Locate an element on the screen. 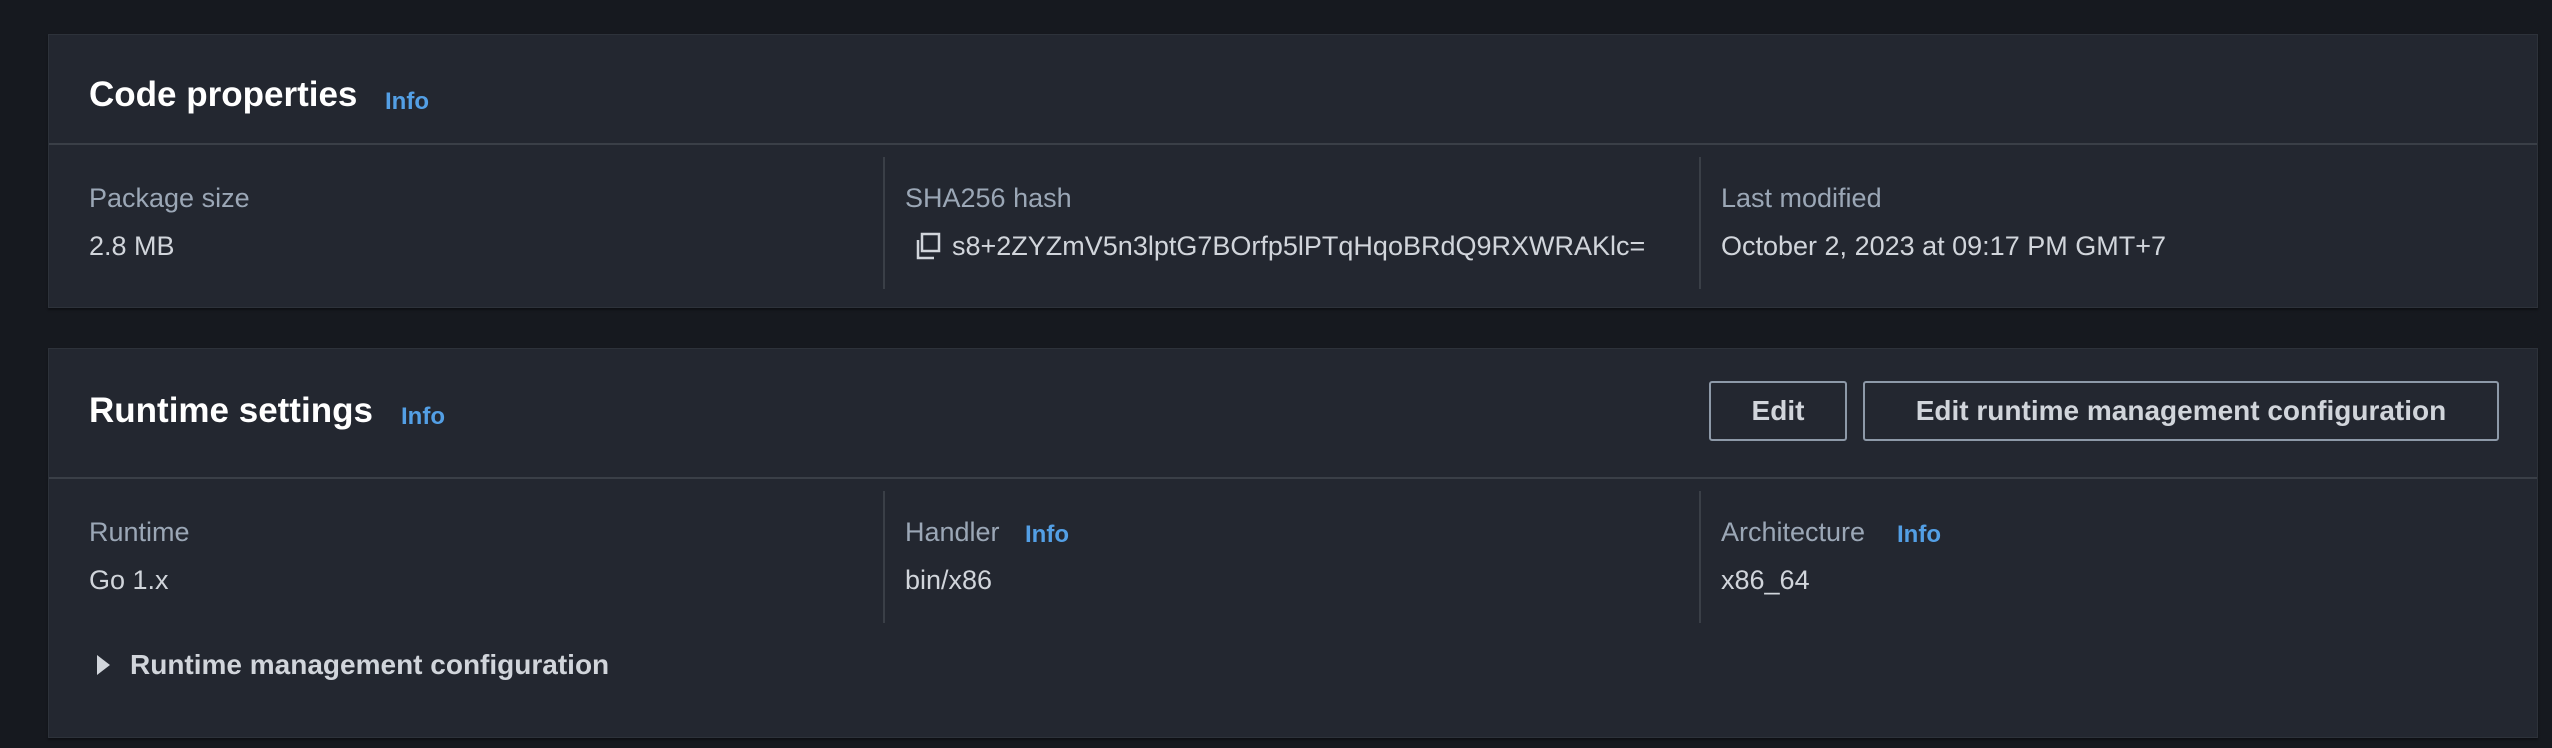 This screenshot has height=748, width=2552. handler-info-link: Info is located at coordinates (1047, 535).